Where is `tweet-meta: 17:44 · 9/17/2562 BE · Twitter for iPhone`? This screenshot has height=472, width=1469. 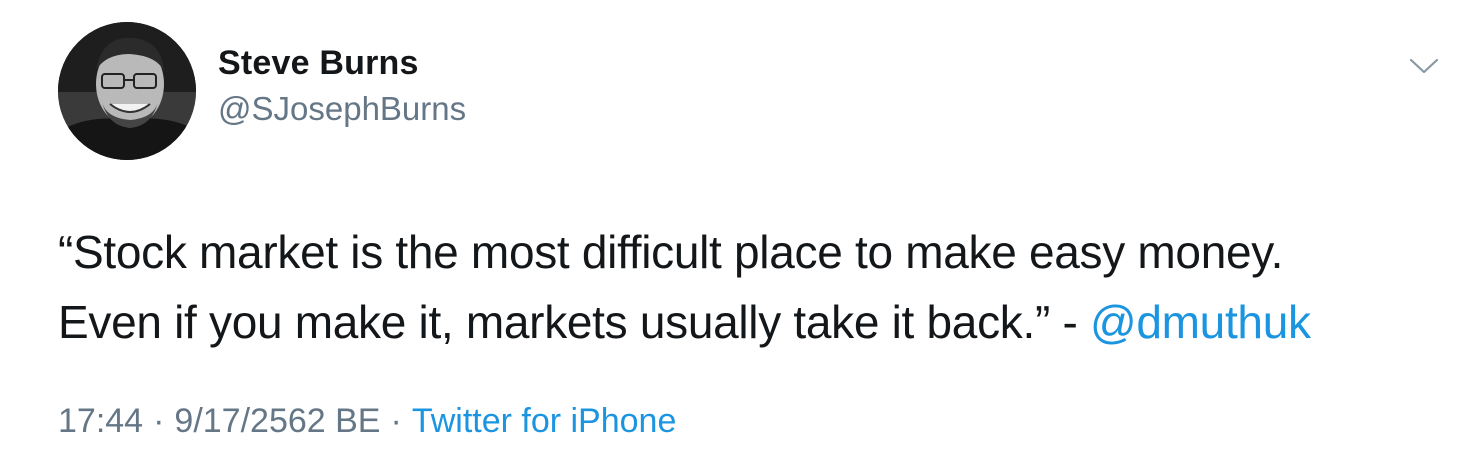 tweet-meta: 17:44 · 9/17/2562 BE · Twitter for iPhone is located at coordinates (367, 421).